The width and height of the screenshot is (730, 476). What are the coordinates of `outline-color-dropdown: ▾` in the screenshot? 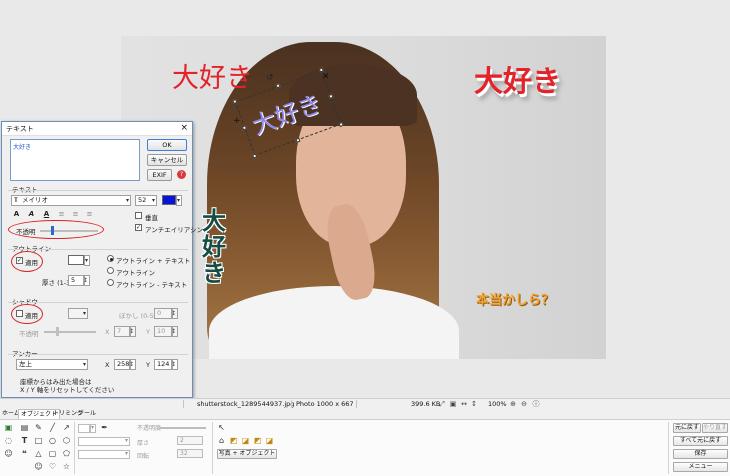 It's located at (87, 260).